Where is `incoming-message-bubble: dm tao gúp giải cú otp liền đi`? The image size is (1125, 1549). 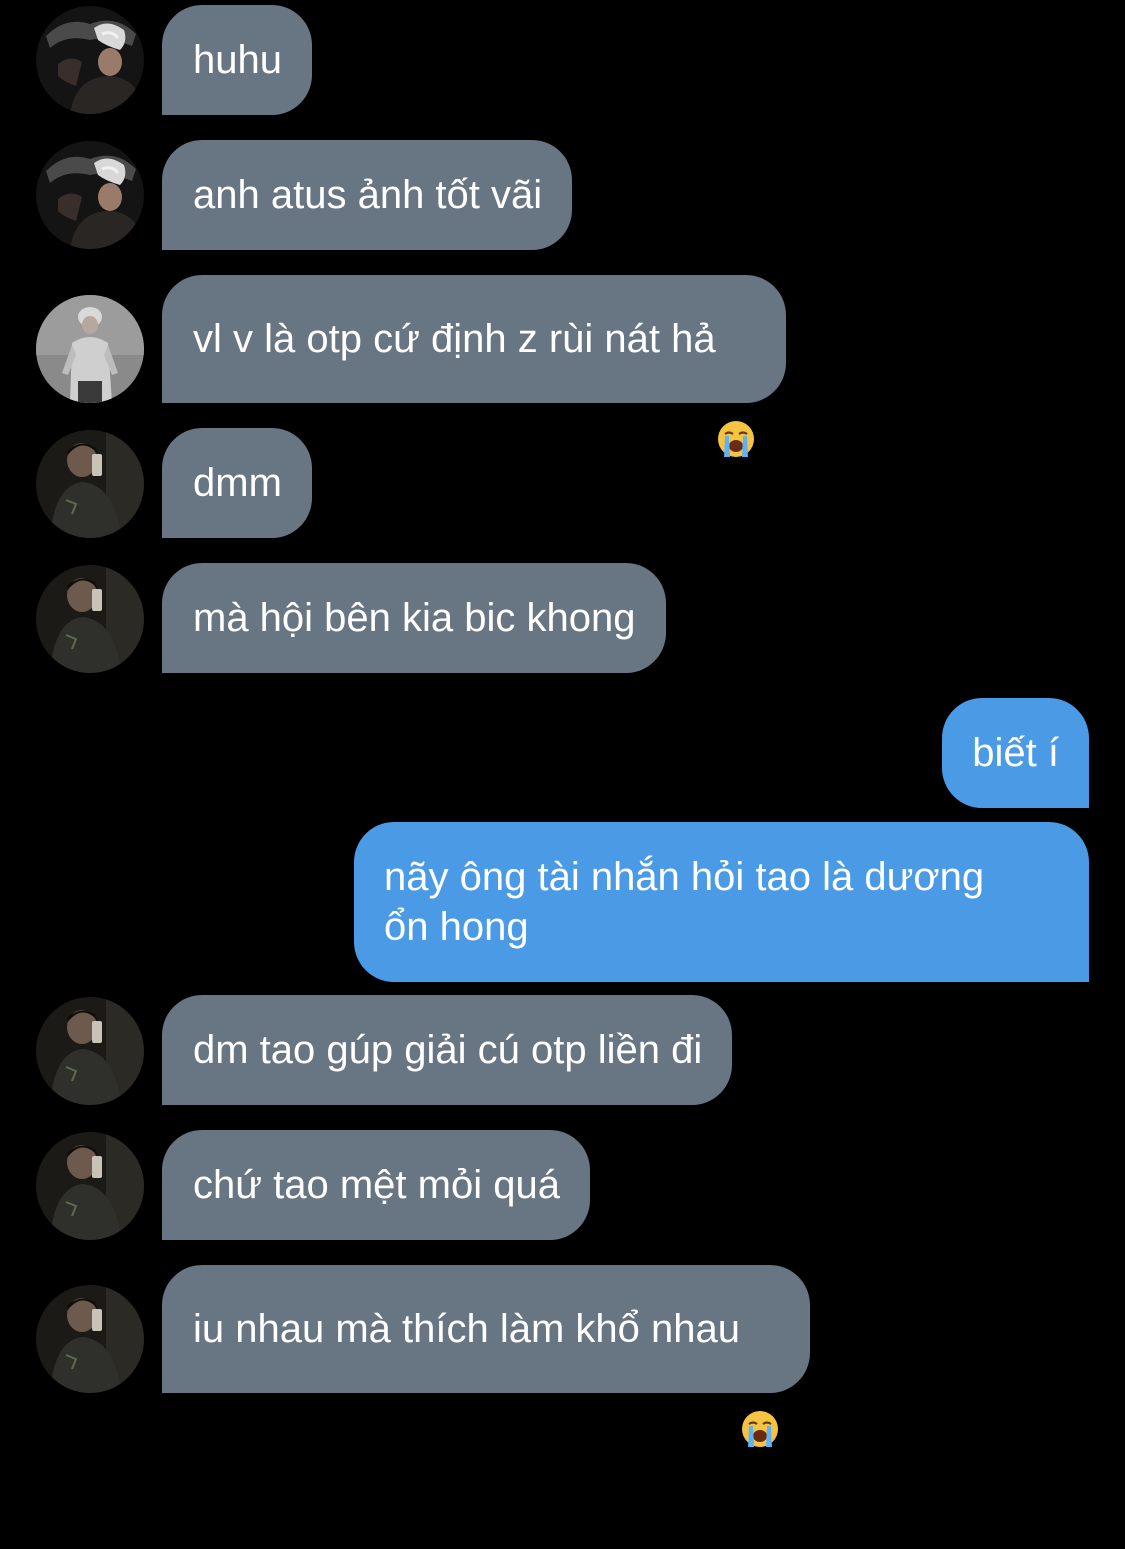
incoming-message-bubble: dm tao gúp giải cú otp liền đi is located at coordinates (447, 1050).